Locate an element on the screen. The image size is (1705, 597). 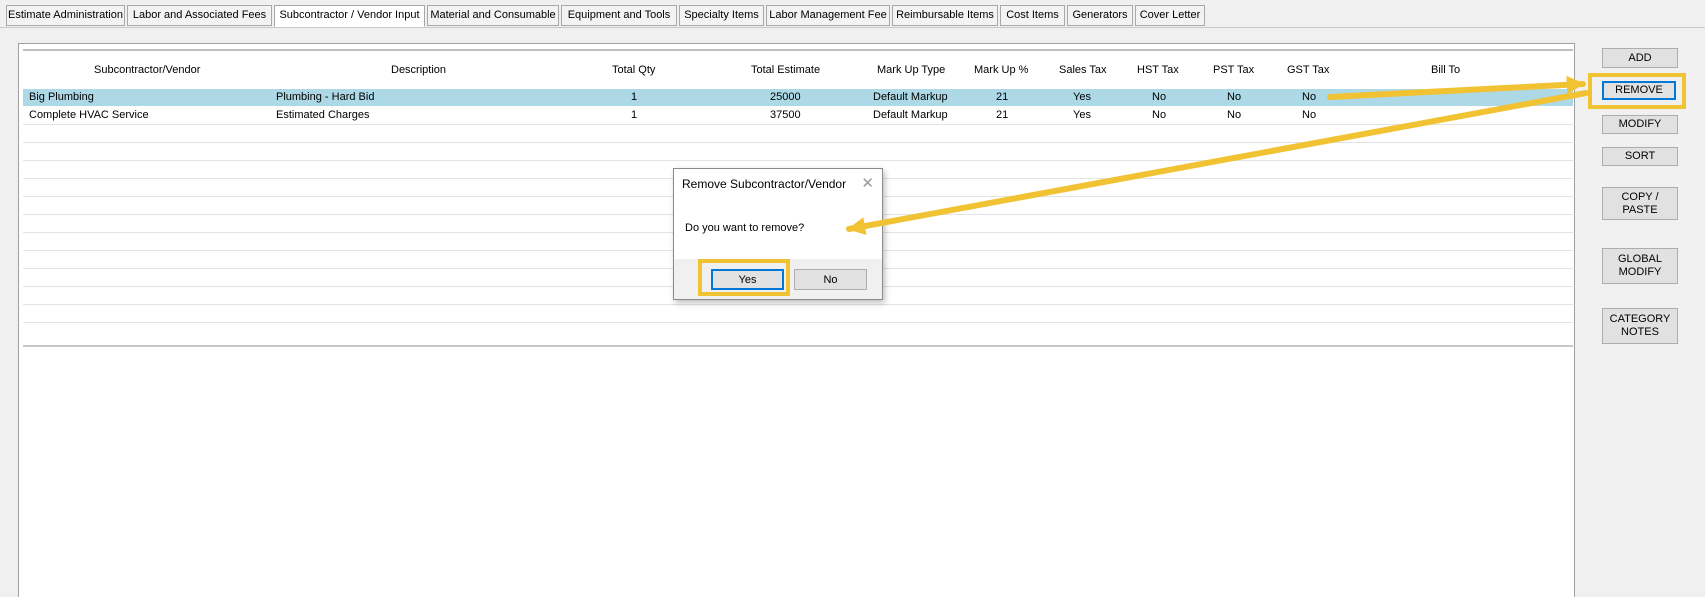
annotation-arrows is located at coordinates (1217, 155).